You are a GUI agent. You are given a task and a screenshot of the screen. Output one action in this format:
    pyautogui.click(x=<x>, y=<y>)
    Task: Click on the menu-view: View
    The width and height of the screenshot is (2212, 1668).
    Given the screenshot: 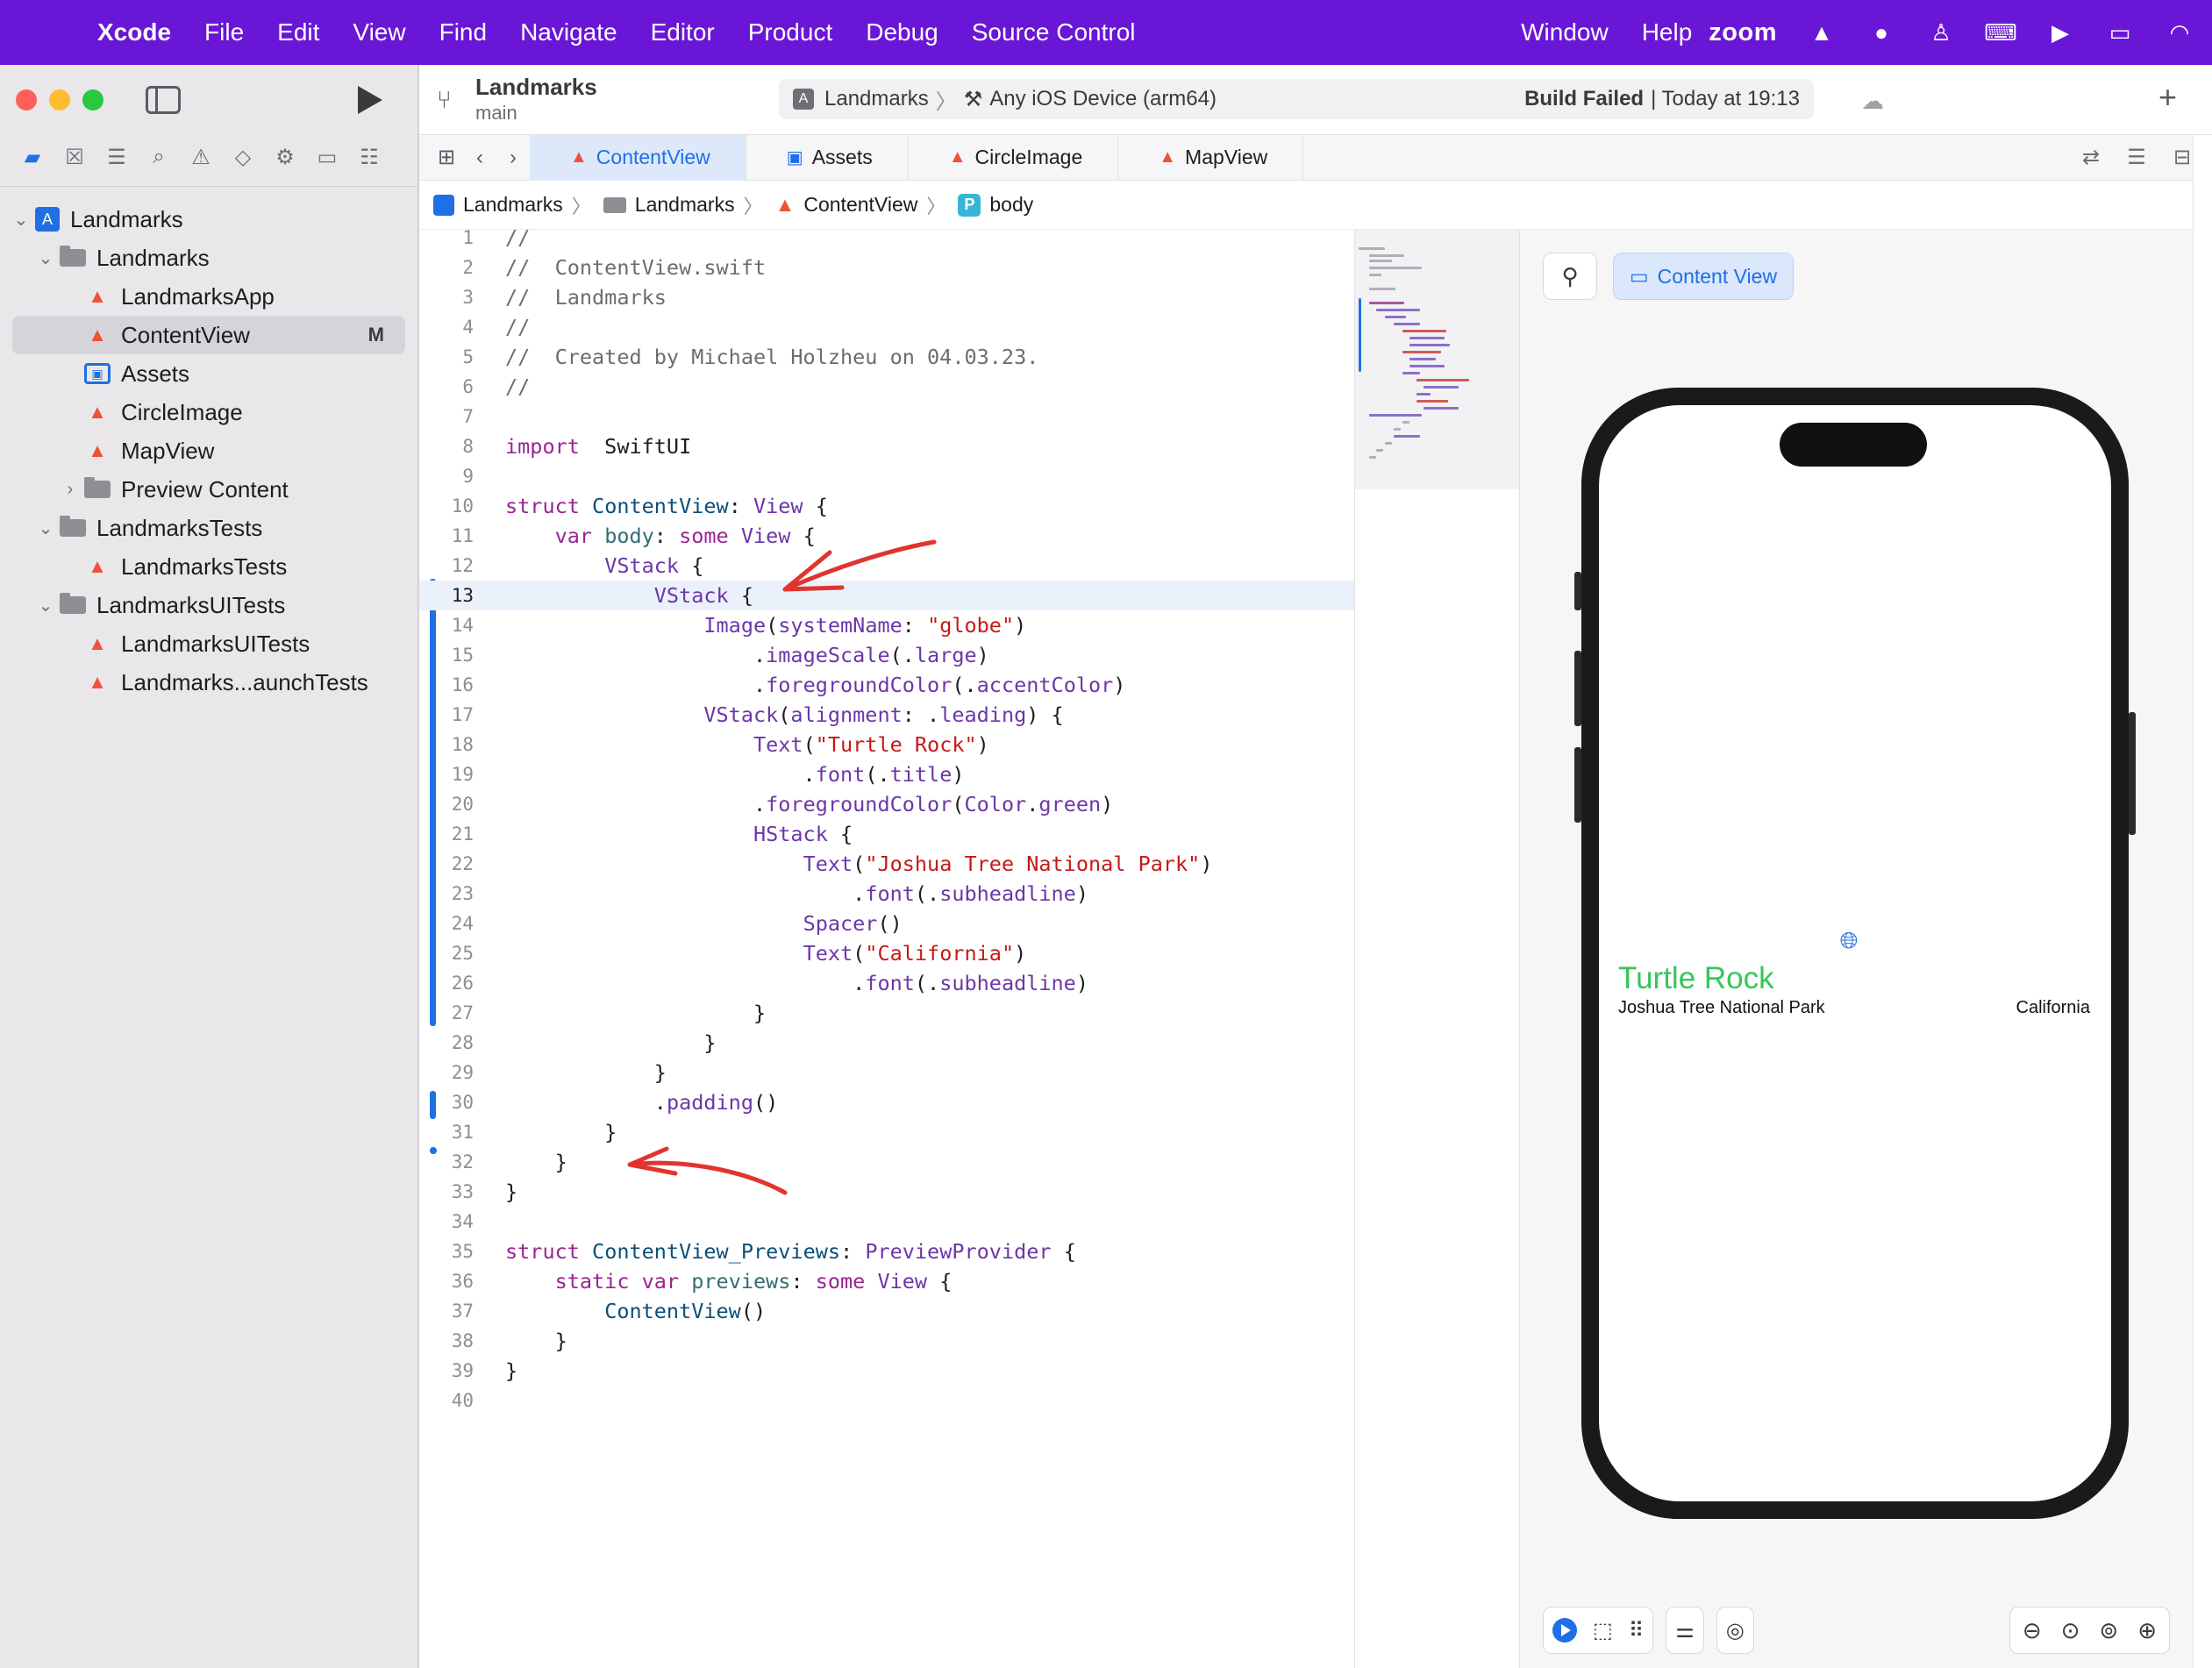 What is the action you would take?
    pyautogui.click(x=379, y=32)
    